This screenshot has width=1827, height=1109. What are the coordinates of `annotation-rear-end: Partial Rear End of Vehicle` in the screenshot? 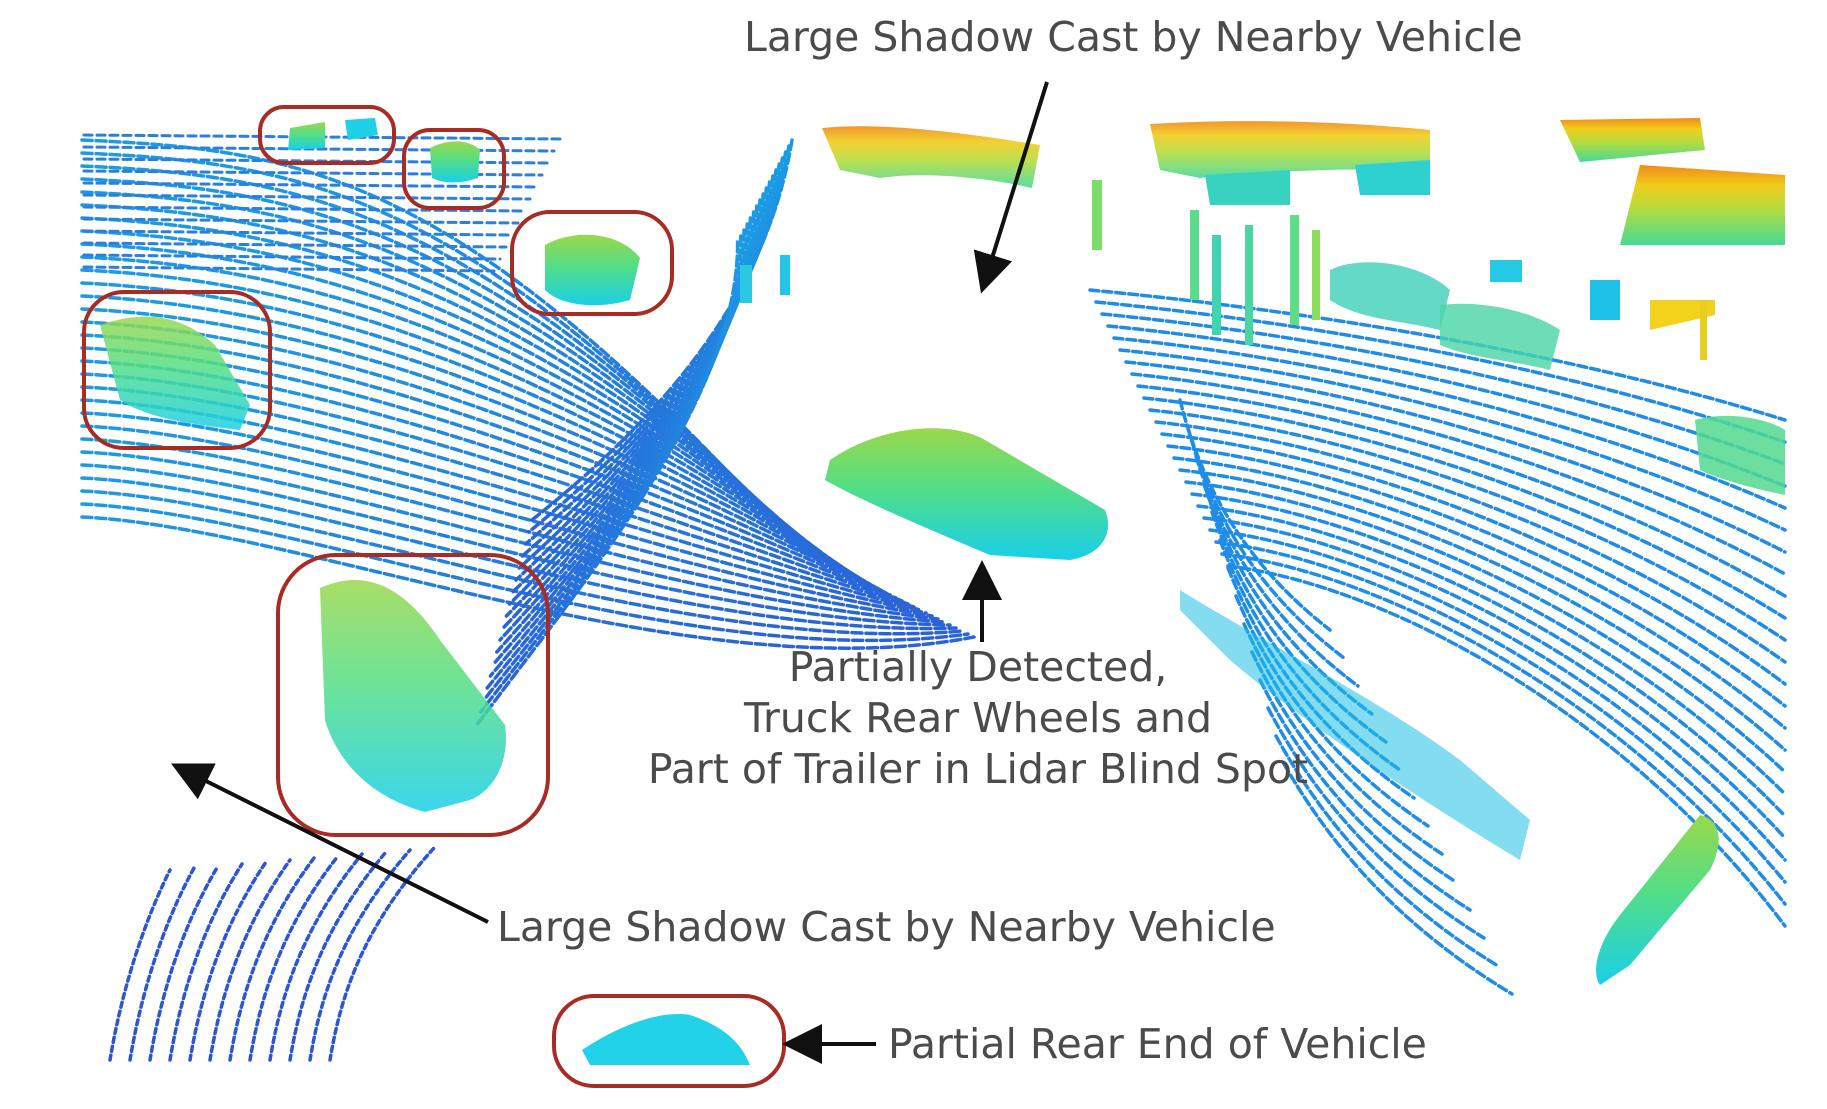 It's located at (1157, 1044).